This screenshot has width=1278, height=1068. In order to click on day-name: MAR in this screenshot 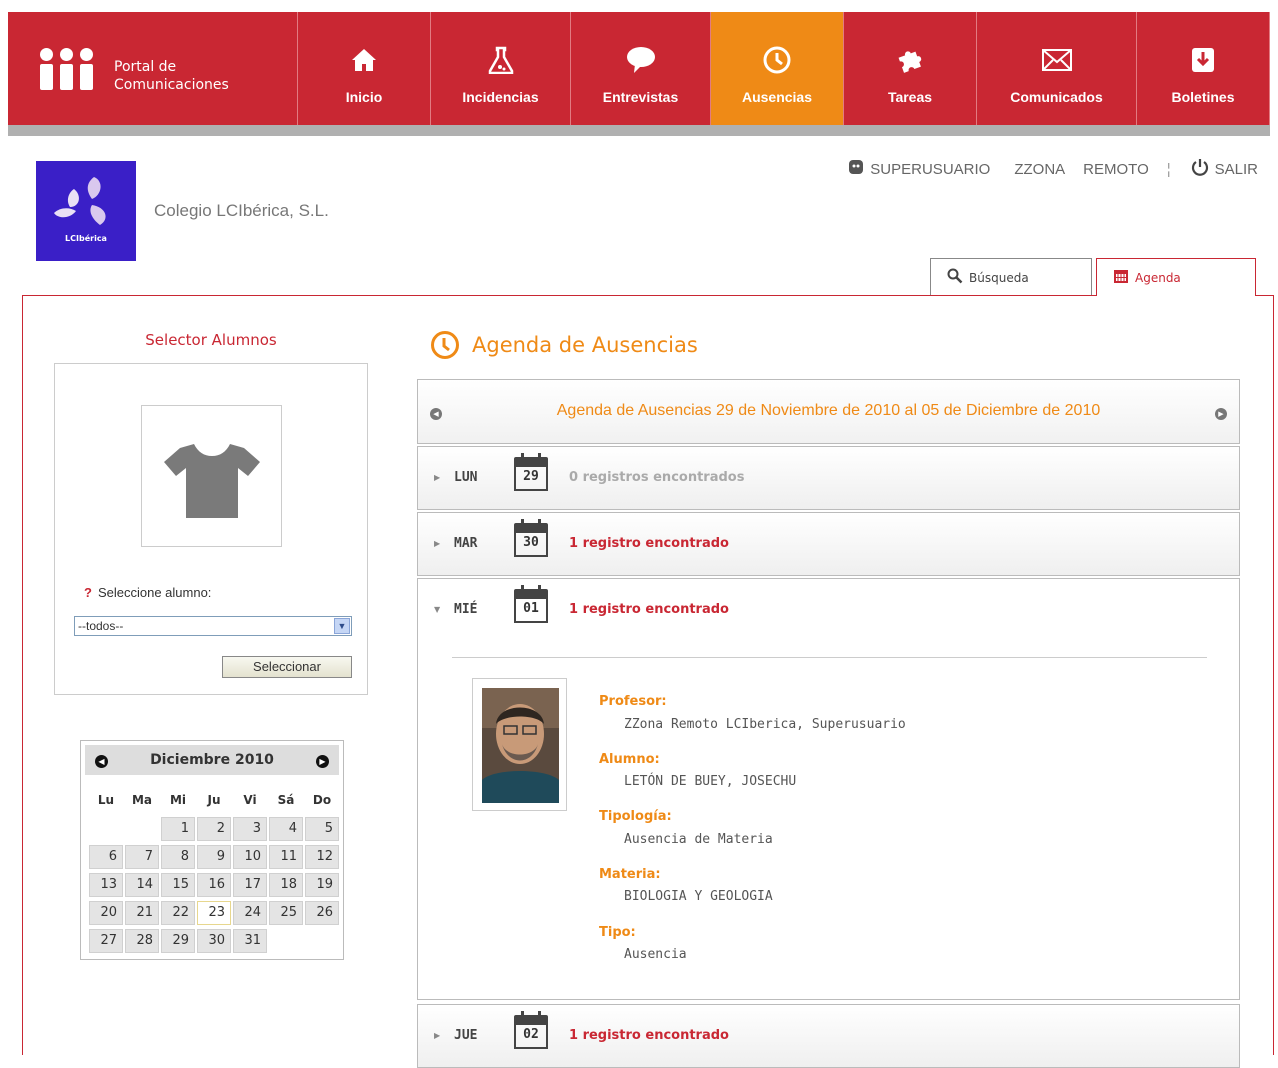, I will do `click(466, 543)`.